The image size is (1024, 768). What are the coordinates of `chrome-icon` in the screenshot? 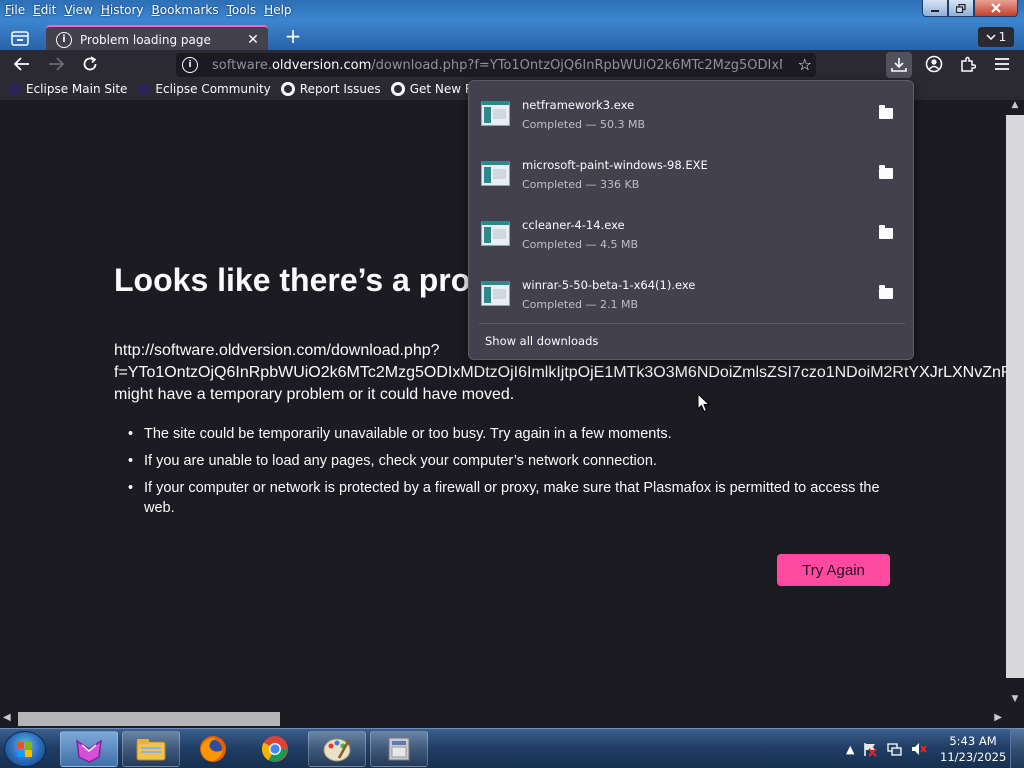 It's located at (274, 749).